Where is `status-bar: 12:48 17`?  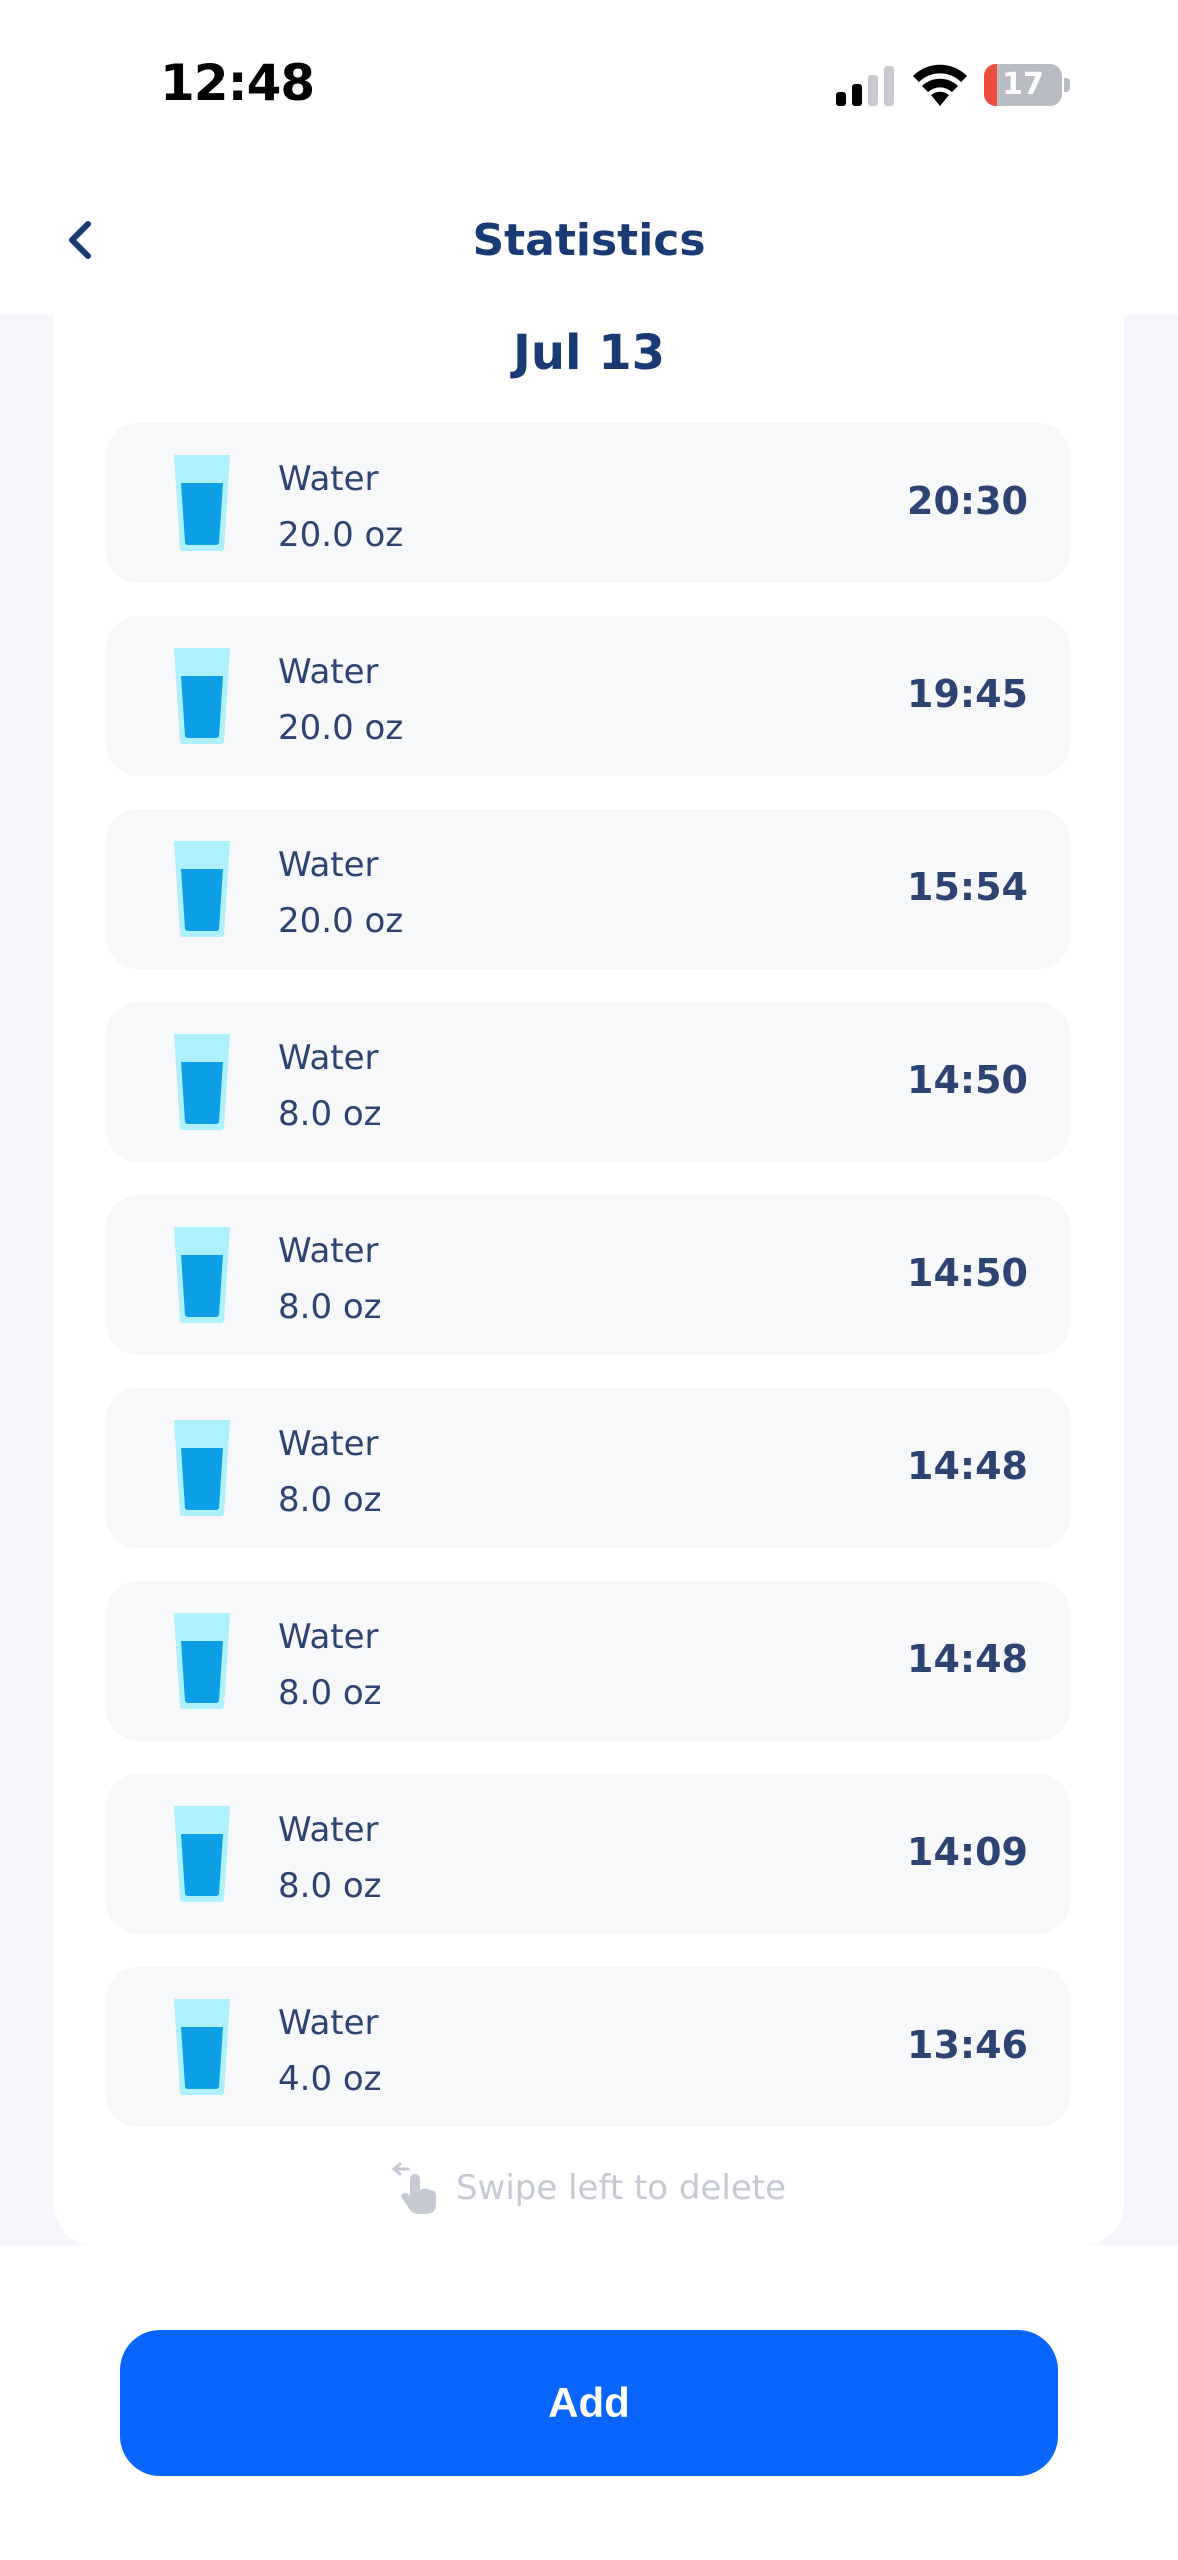
status-bar: 12:48 17 is located at coordinates (589, 75).